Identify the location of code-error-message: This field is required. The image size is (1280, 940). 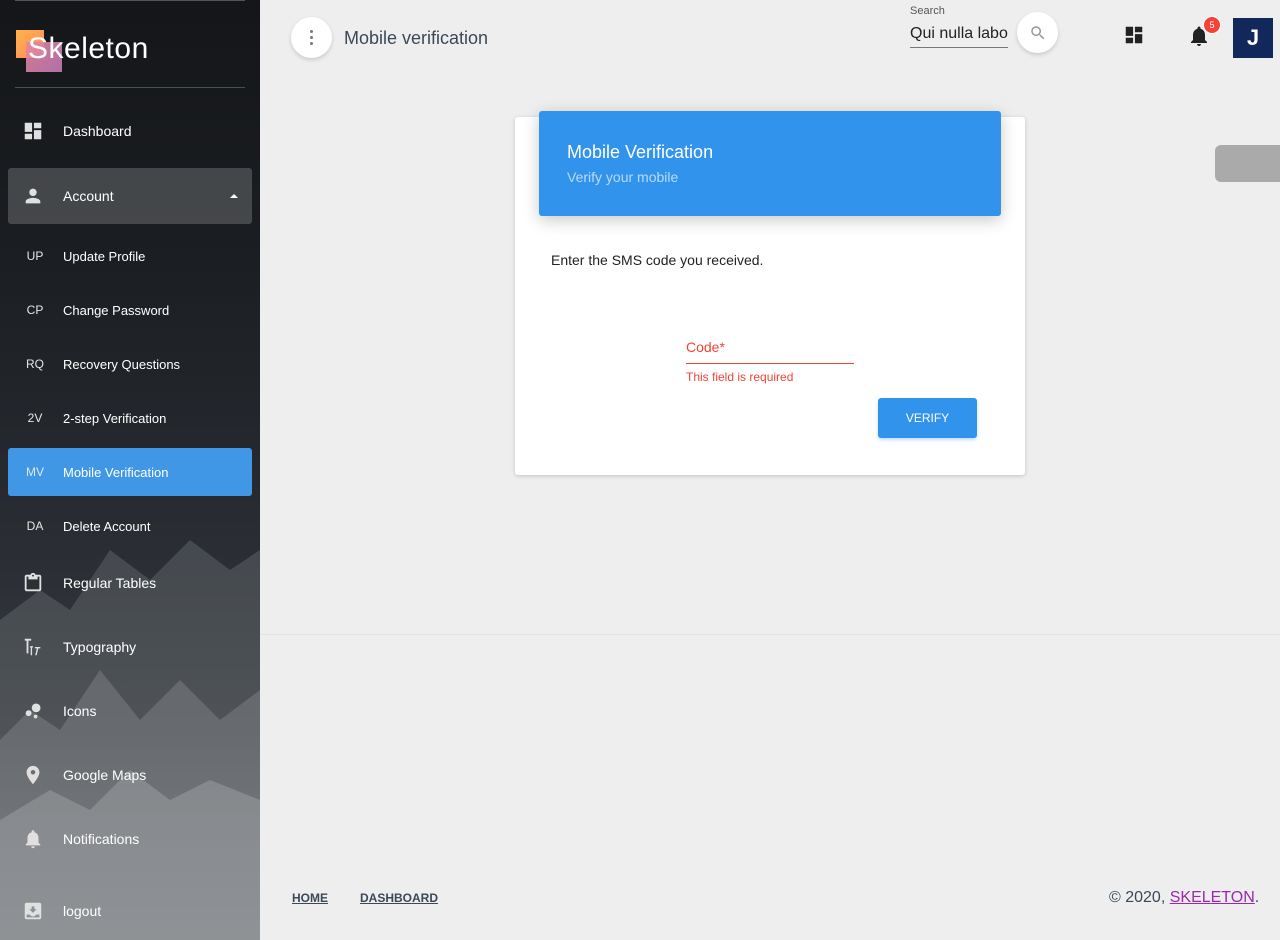
(740, 377).